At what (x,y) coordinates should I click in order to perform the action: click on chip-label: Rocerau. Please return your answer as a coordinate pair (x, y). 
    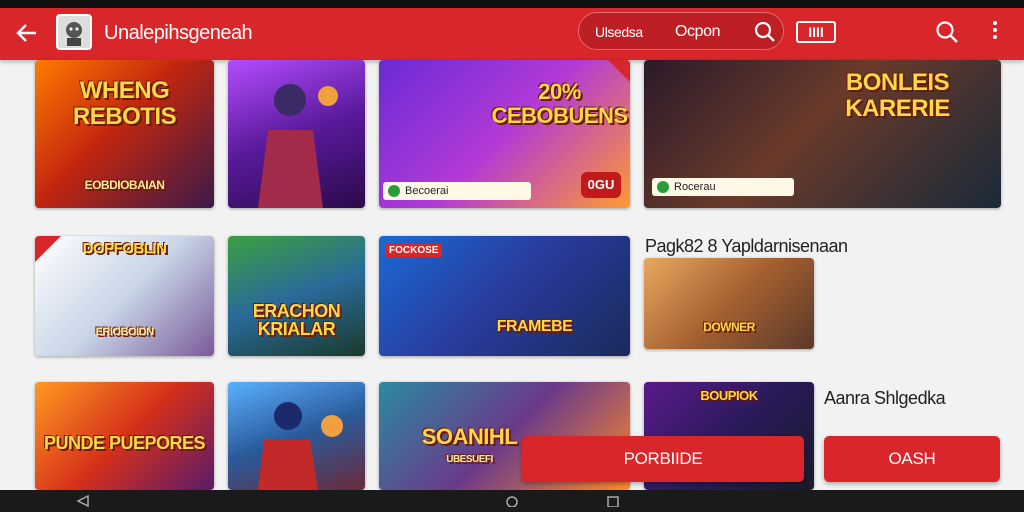
    Looking at the image, I should click on (695, 187).